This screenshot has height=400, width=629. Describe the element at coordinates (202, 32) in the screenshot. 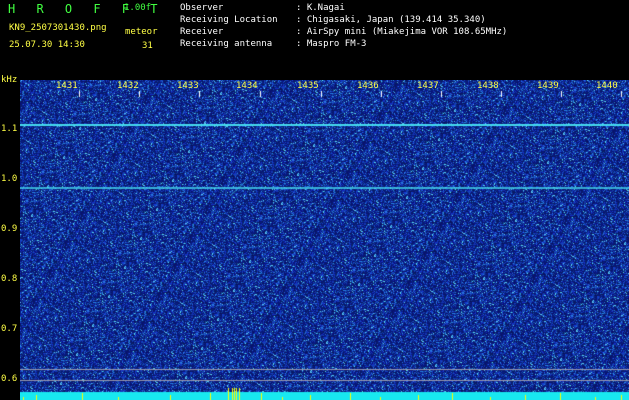

I see `info-key: Receiver` at that location.